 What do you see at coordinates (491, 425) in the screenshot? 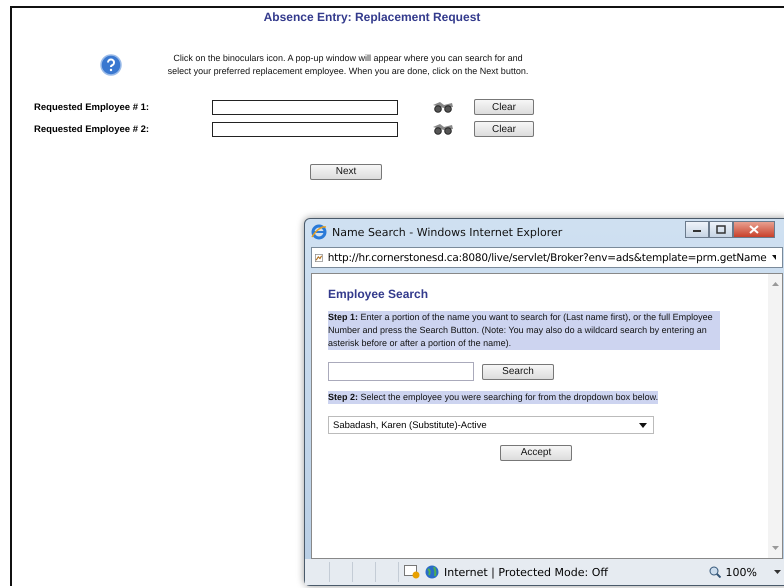
I see `employee-dropdown: Sabadash, Karen (Substitute)-Active` at bounding box center [491, 425].